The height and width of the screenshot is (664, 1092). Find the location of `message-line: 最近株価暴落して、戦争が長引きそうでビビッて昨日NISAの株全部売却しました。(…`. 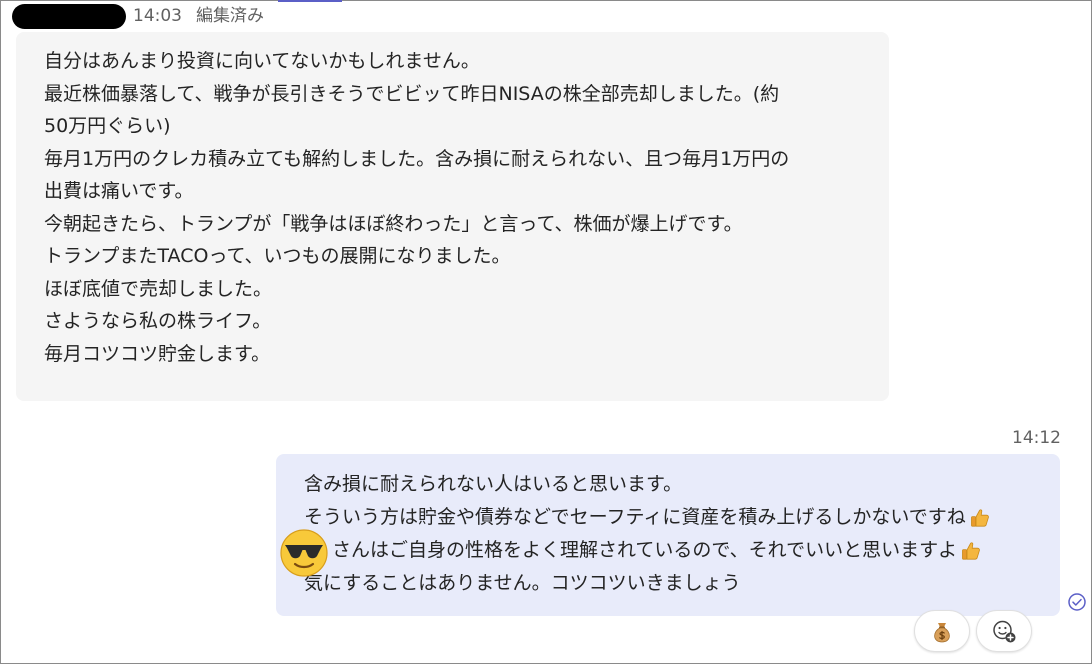

message-line: 最近株価暴落して、戦争が長引きそうでビビッて昨日NISAの株全部売却しました。(… is located at coordinates (412, 93).